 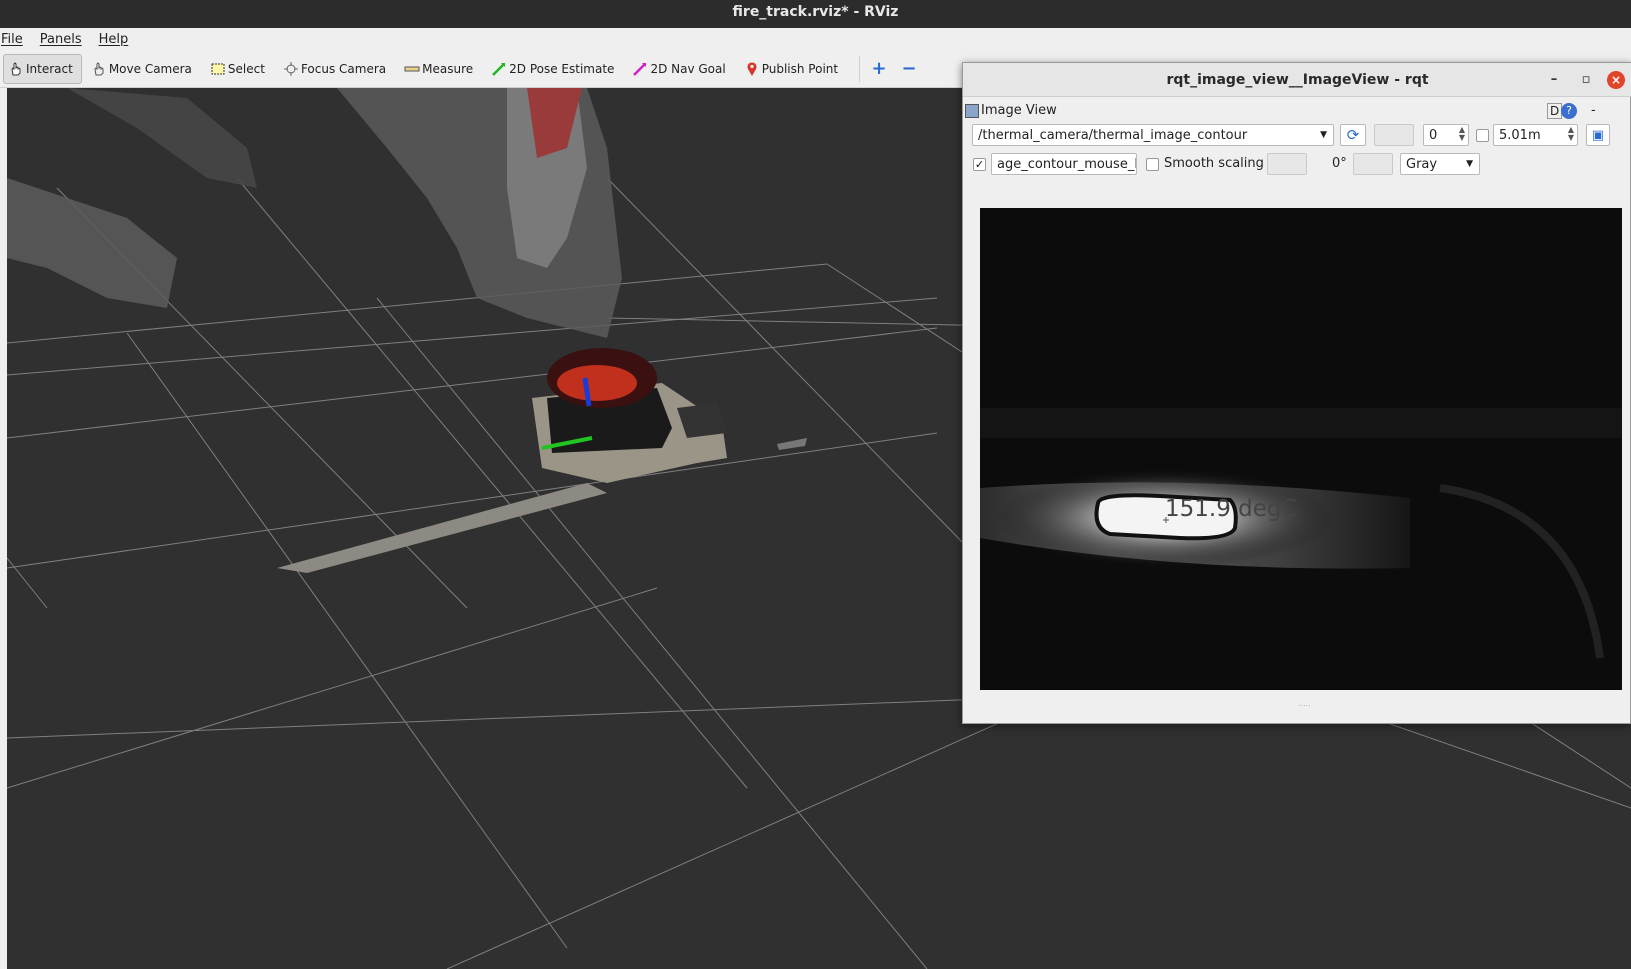 What do you see at coordinates (1586, 80) in the screenshot?
I see `maximize-icon: ▫` at bounding box center [1586, 80].